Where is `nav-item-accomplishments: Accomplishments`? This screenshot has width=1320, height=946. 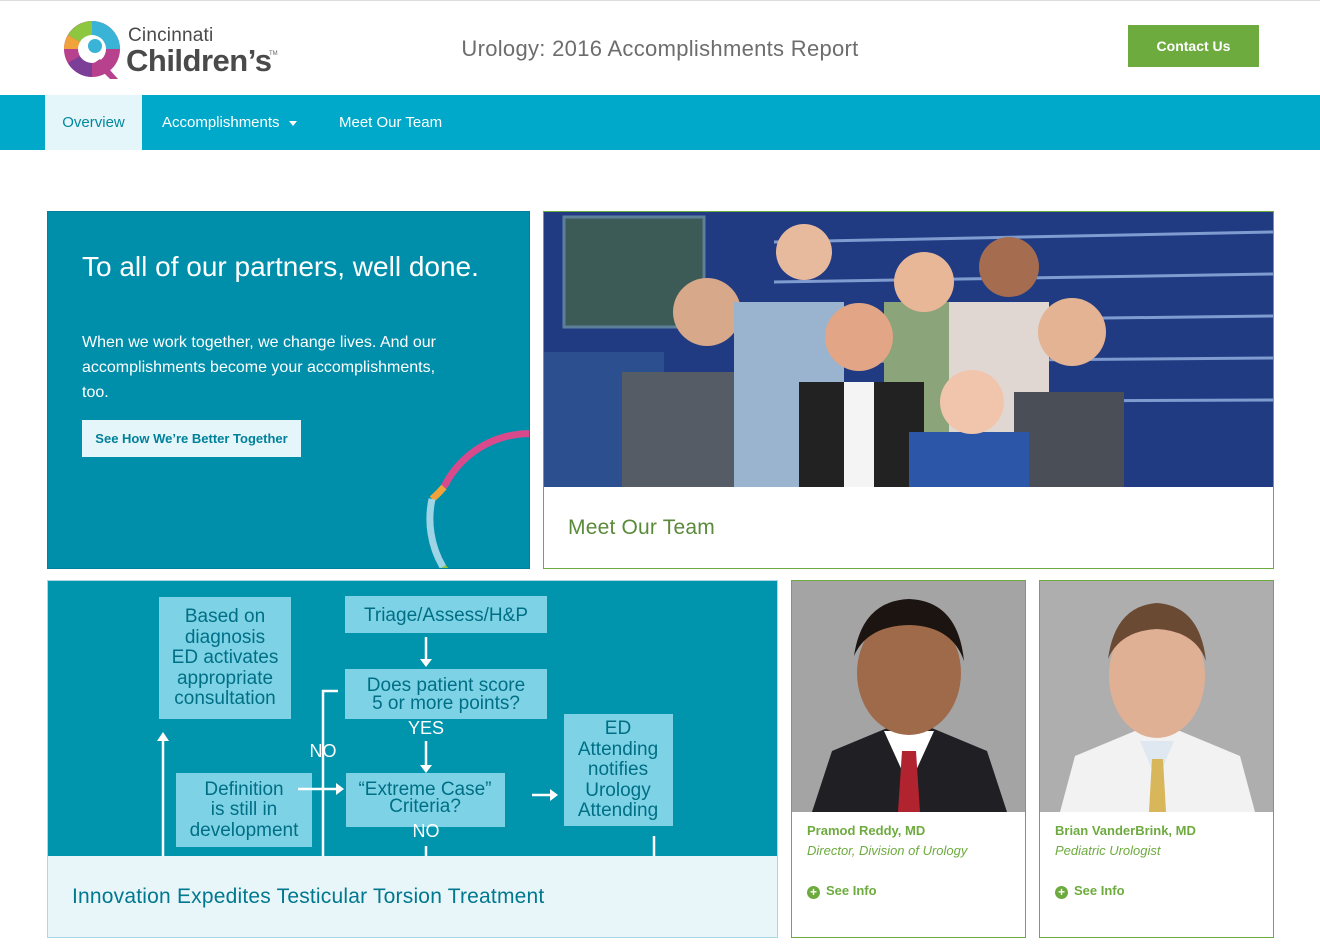
nav-item-accomplishments: Accomplishments is located at coordinates (229, 122).